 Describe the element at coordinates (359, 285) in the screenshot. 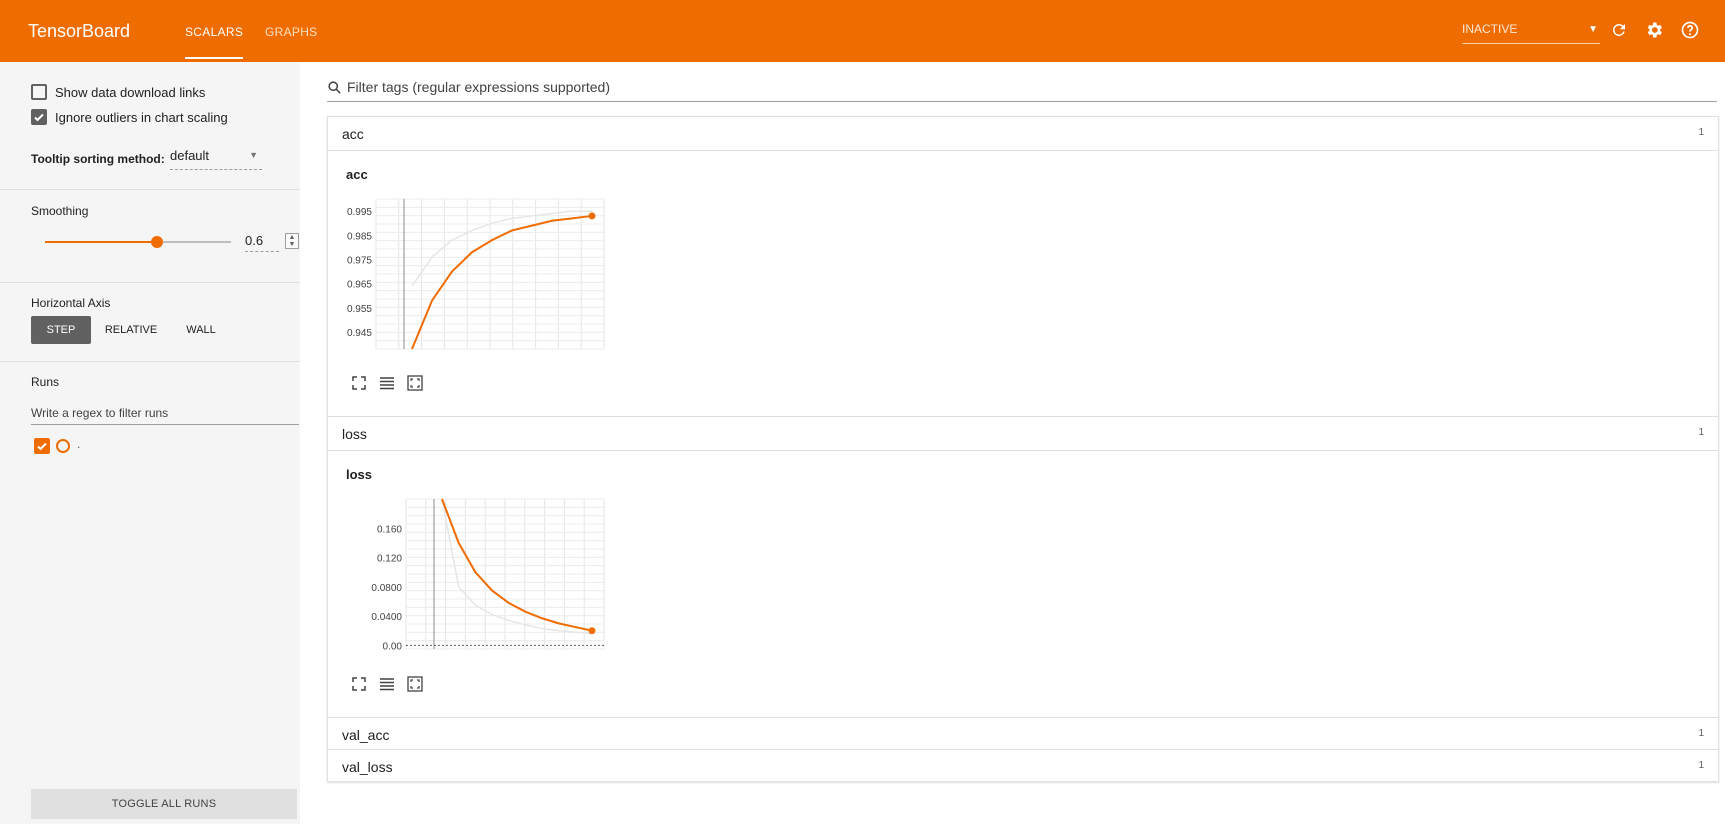

I see `y-tick-label: 0.965` at that location.